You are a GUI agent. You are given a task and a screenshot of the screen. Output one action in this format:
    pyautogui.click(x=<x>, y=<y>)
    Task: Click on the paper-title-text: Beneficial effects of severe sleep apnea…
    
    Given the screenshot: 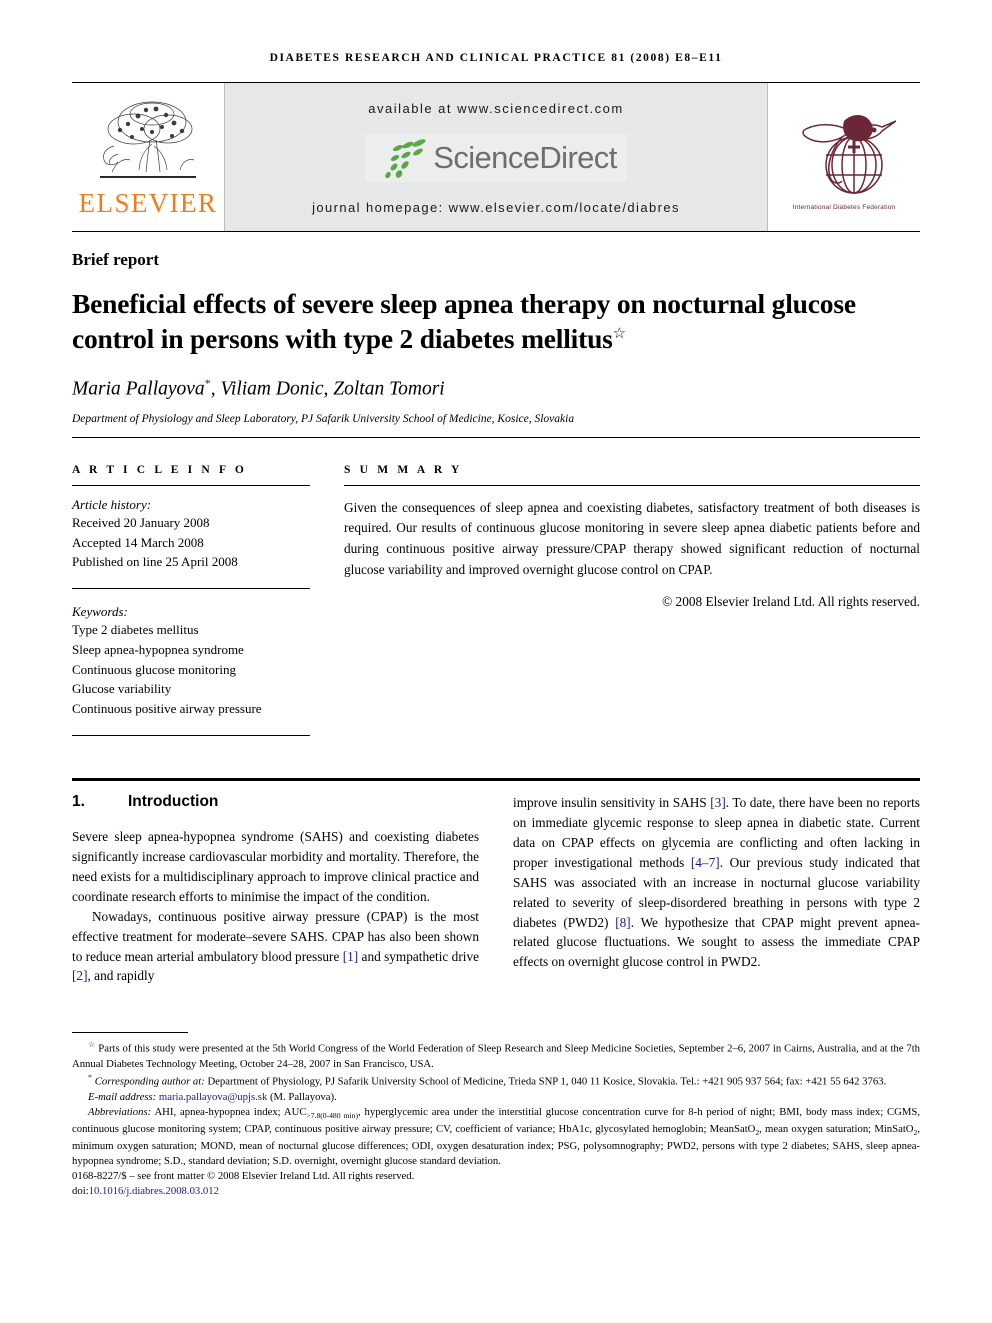 What is the action you would take?
    pyautogui.click(x=464, y=321)
    